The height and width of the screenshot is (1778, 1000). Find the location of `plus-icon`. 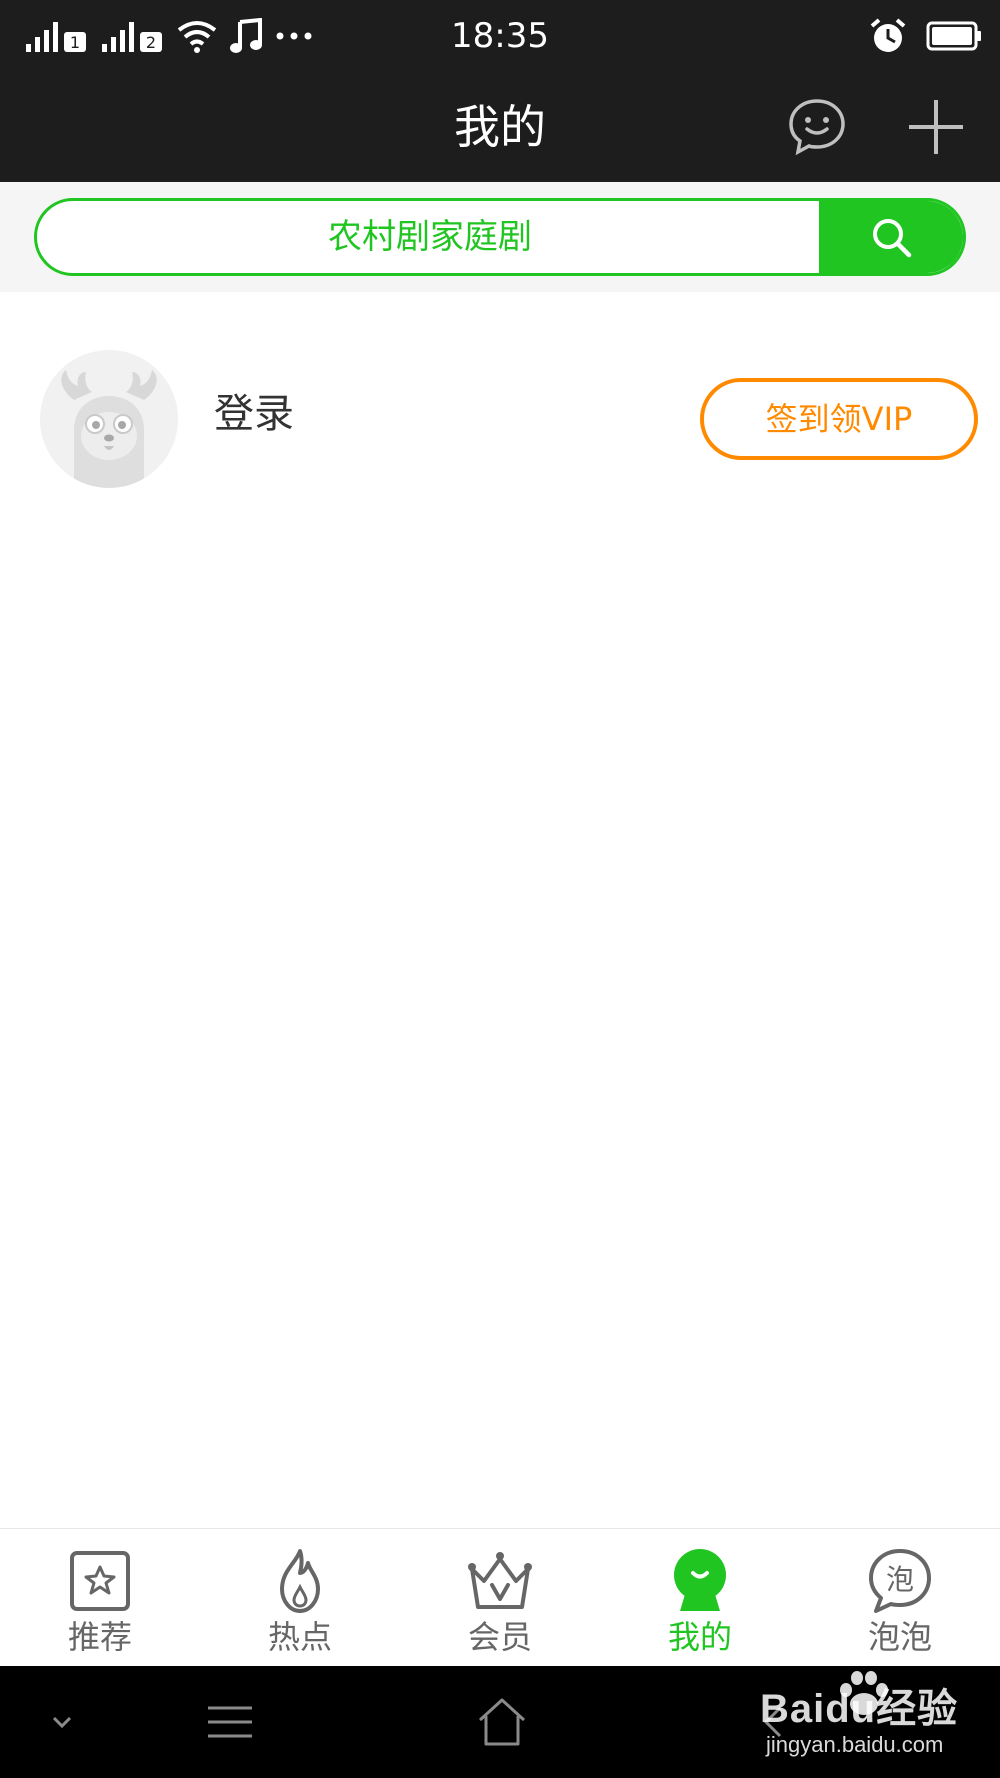

plus-icon is located at coordinates (936, 127).